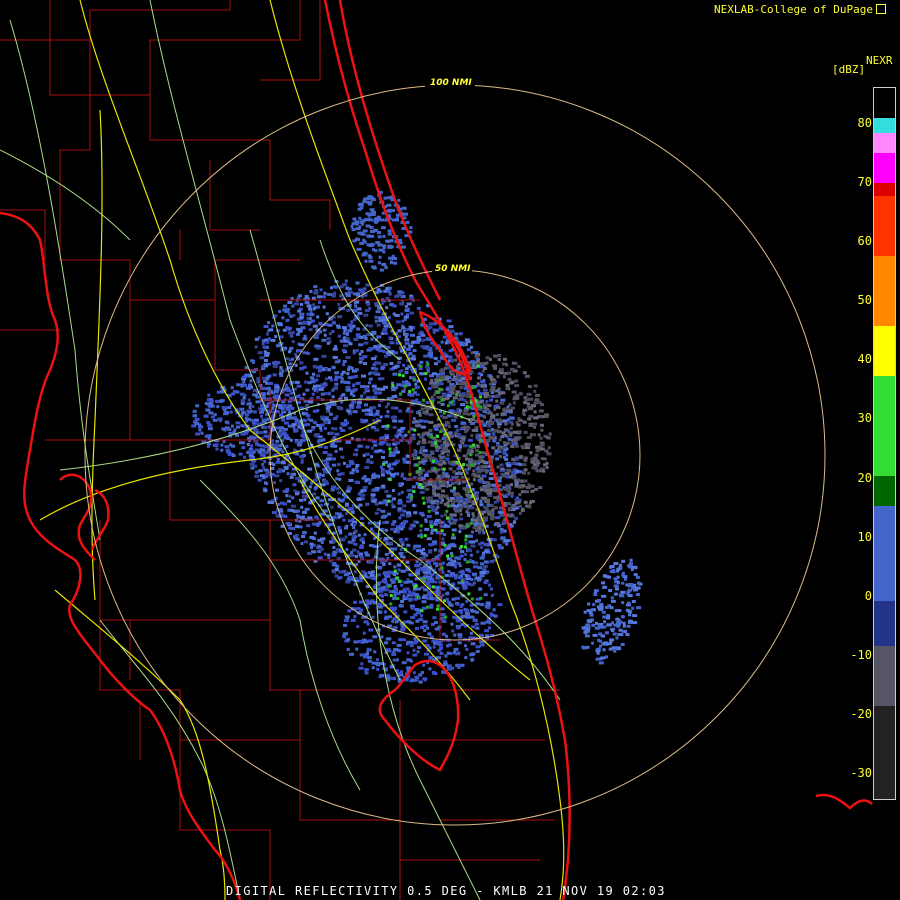 The height and width of the screenshot is (900, 900). I want to click on external-link-icon, so click(880, 9).